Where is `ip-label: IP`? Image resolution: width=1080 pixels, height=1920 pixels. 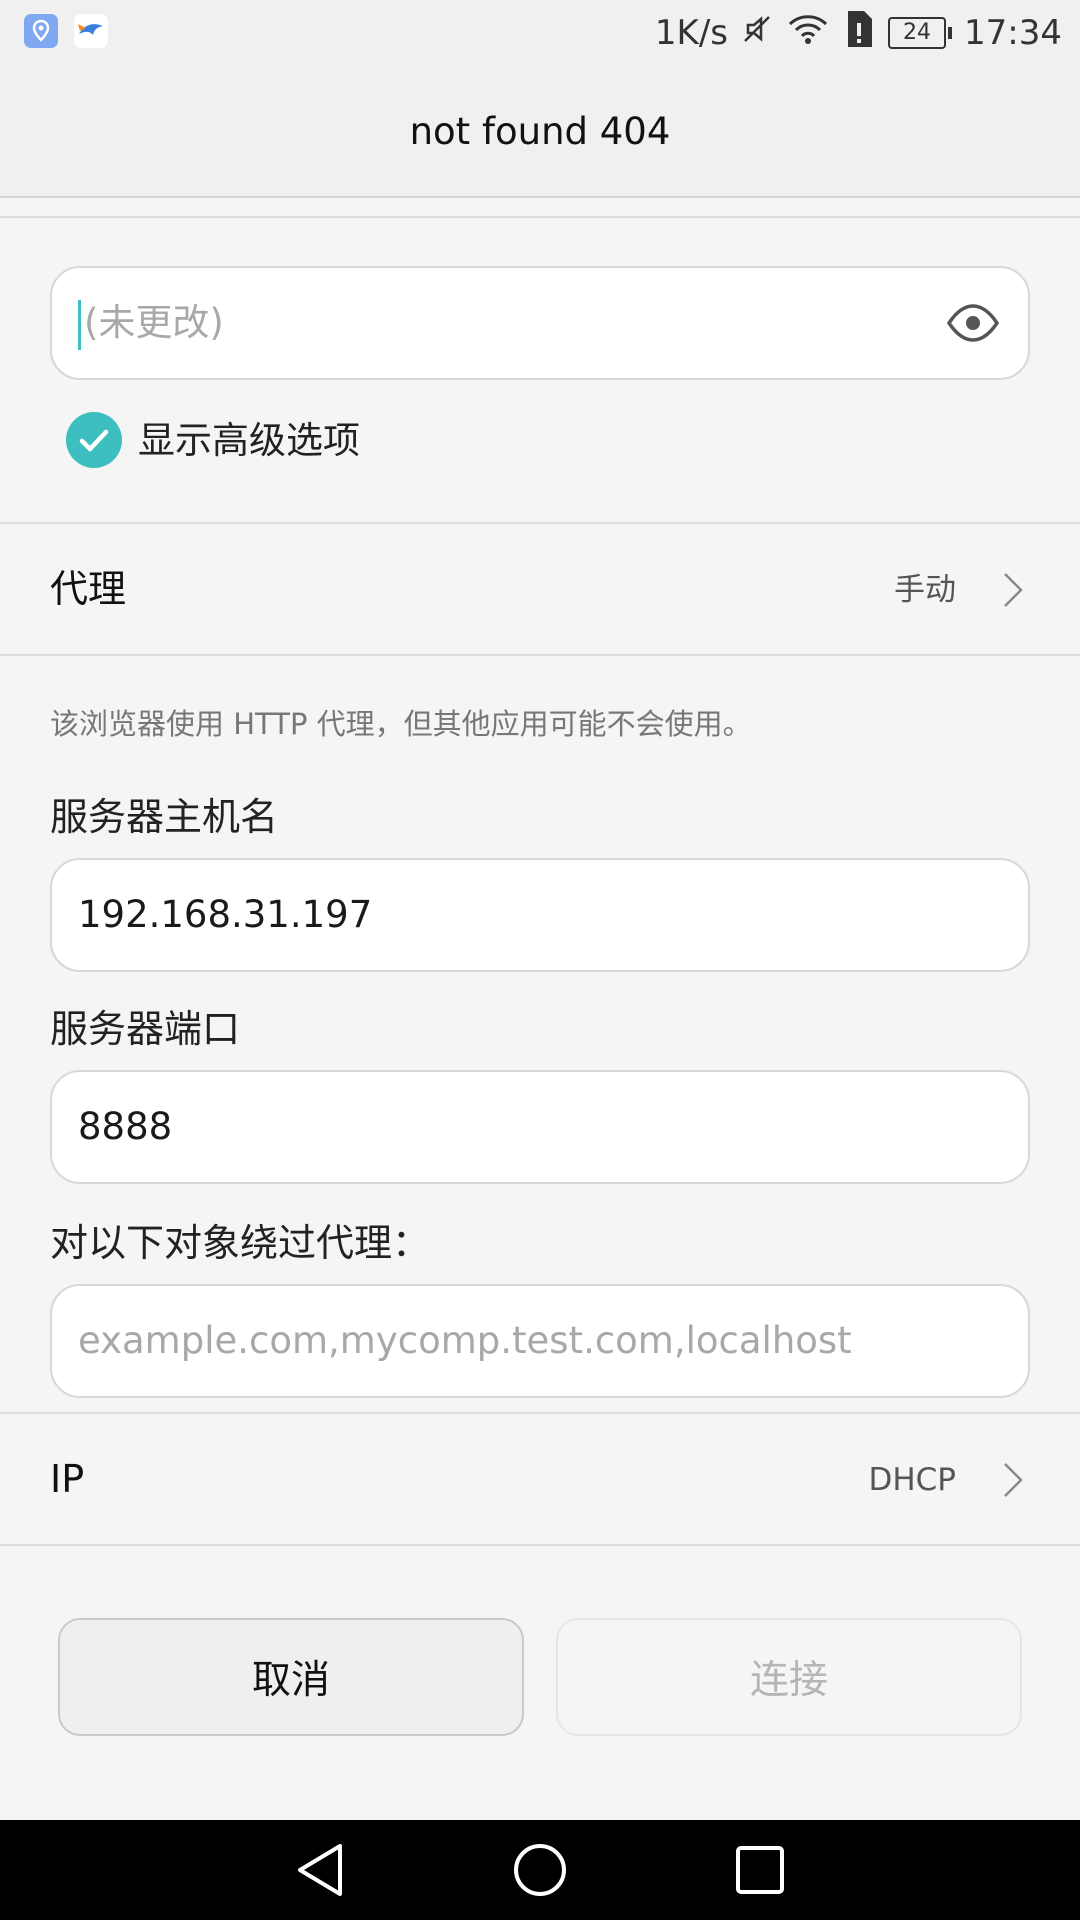
ip-label: IP is located at coordinates (67, 1479).